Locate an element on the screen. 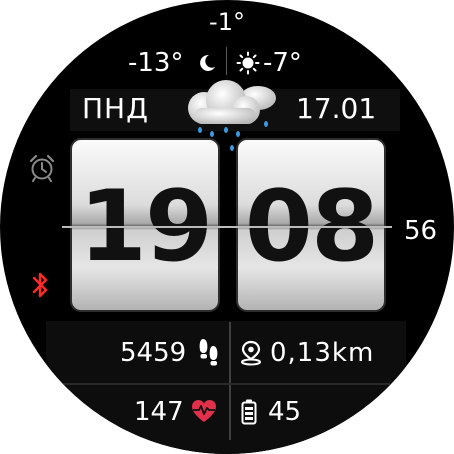  stats-horizontal-divider is located at coordinates (225, 384).